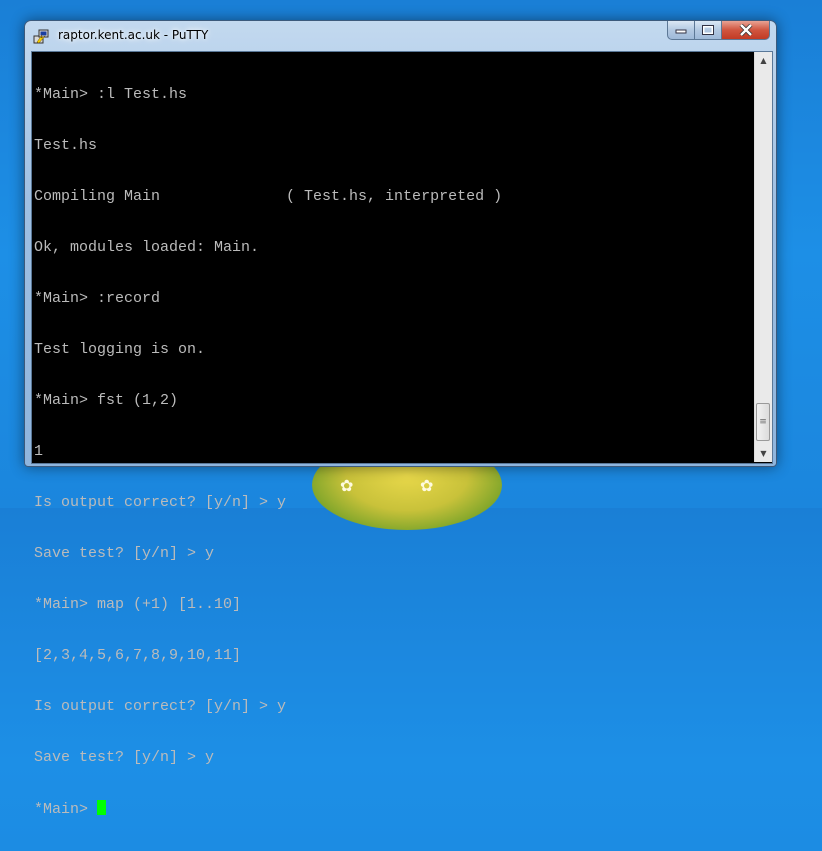 The width and height of the screenshot is (822, 851). I want to click on terminal-line: Ok, modules loaded: Main., so click(147, 247).